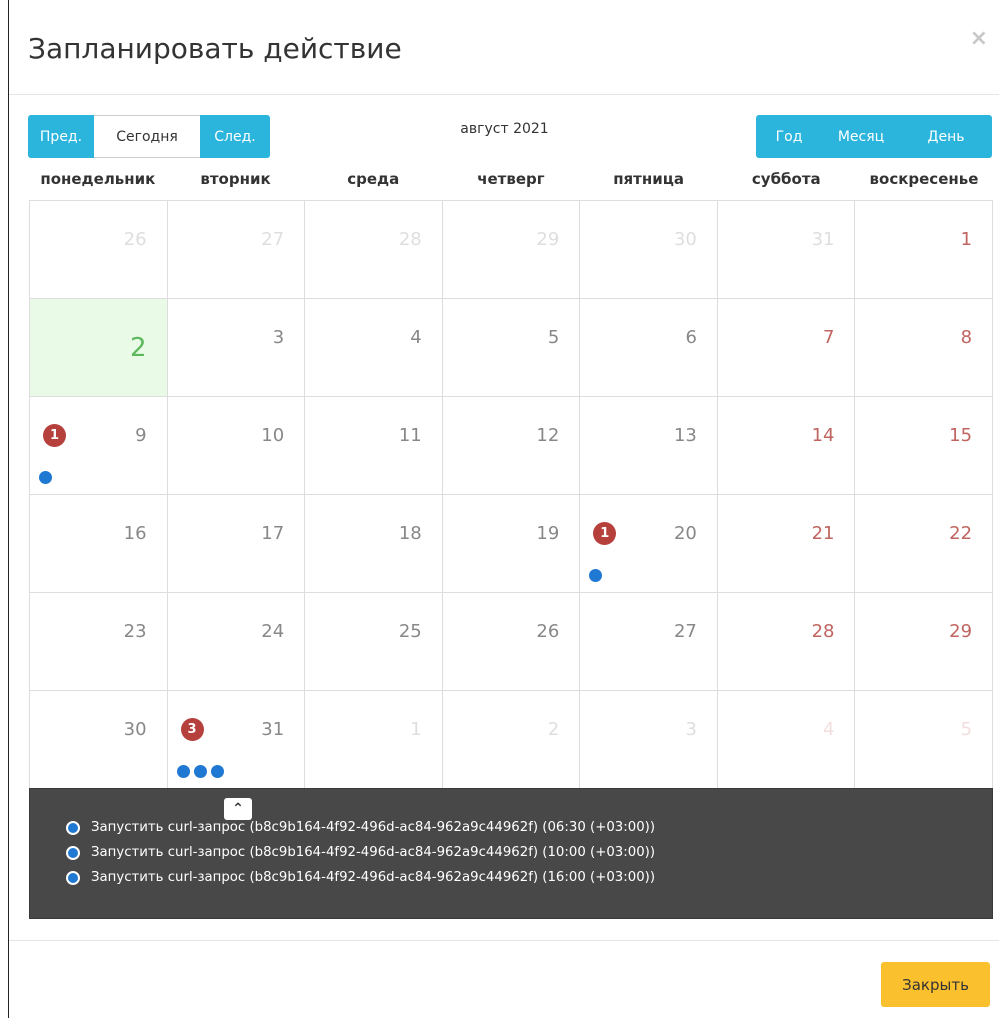 Image resolution: width=999 pixels, height=1018 pixels. I want to click on footer-divider, so click(504, 940).